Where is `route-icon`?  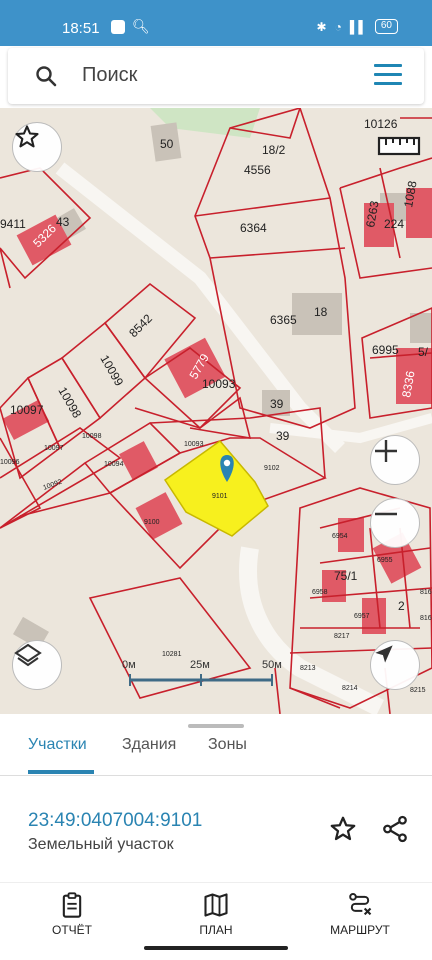 route-icon is located at coordinates (360, 904).